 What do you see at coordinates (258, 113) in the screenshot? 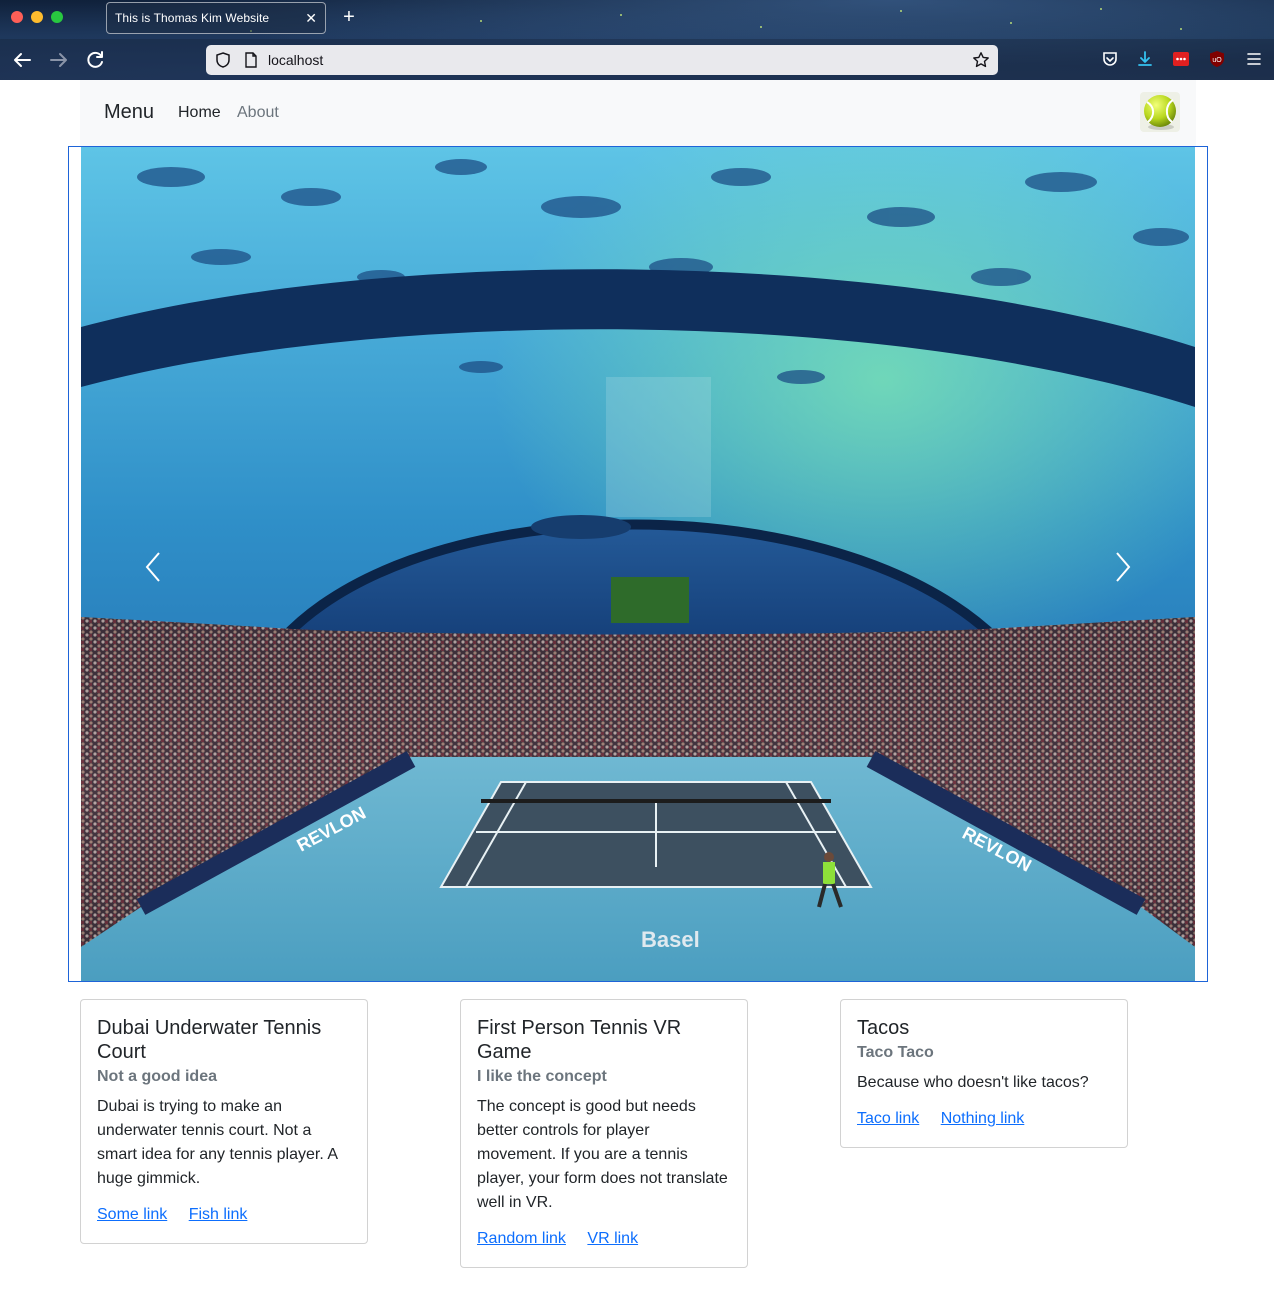
I see `nav-link-about: About` at bounding box center [258, 113].